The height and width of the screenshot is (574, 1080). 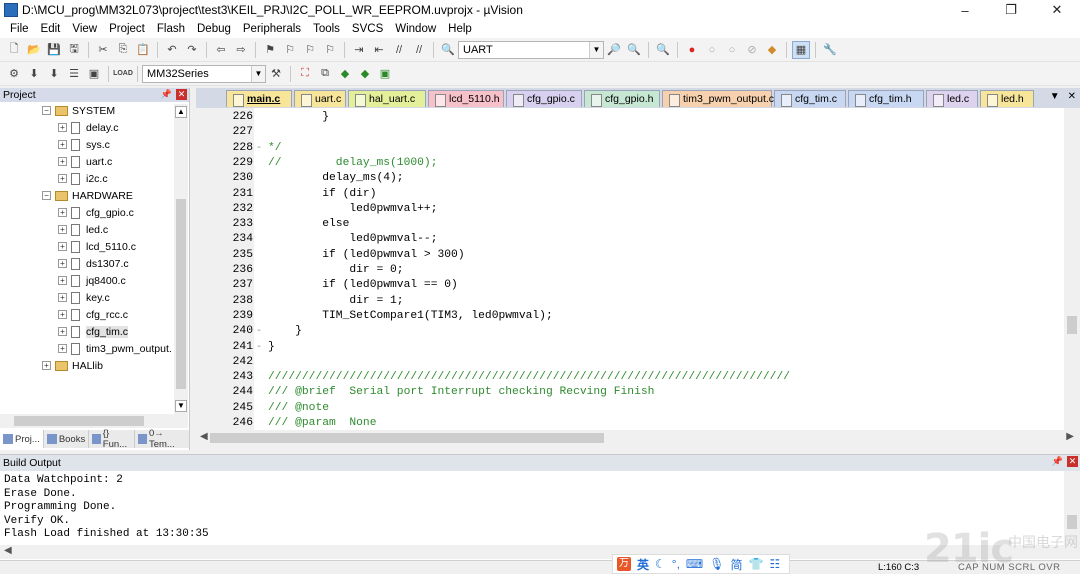 I want to click on tree-group: + HALlib, so click(x=72, y=365).